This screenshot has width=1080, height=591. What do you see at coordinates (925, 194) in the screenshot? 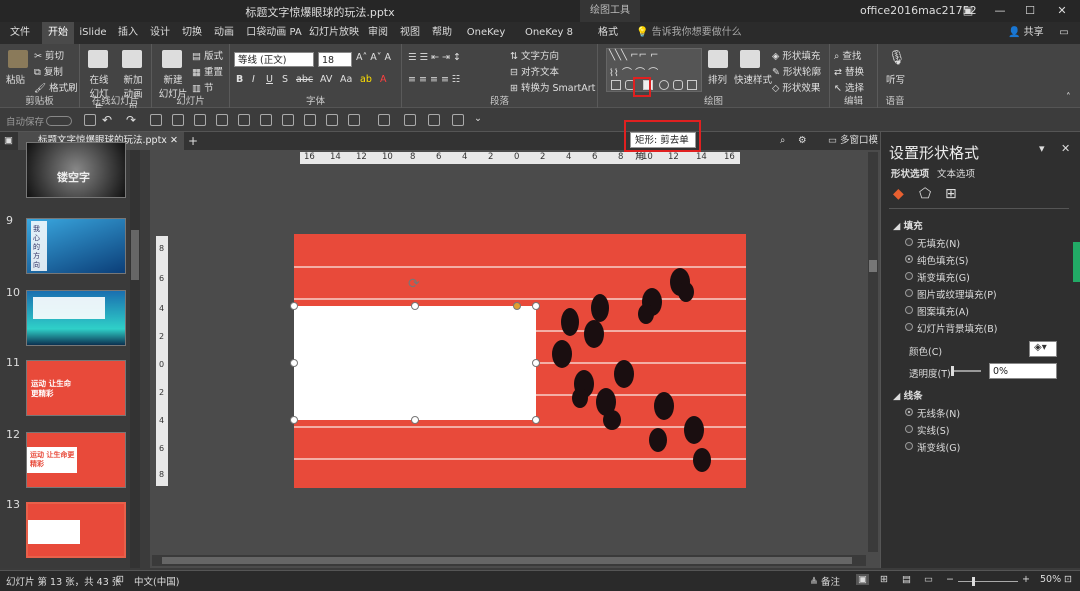
I see `effects-pentagon-icon: ⬠` at bounding box center [925, 194].